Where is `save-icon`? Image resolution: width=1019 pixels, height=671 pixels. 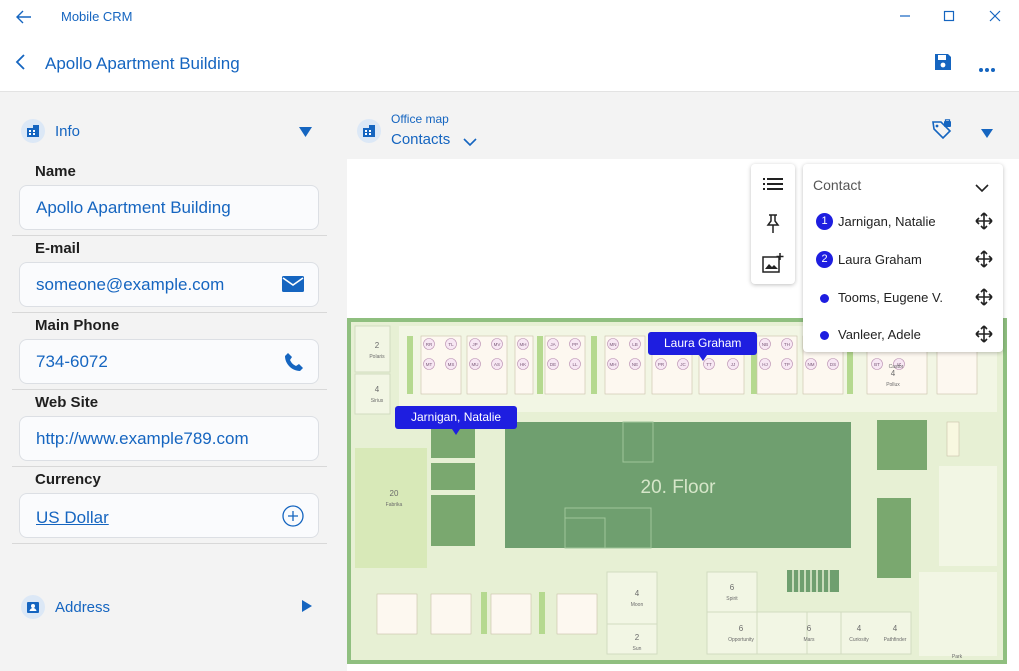
save-icon is located at coordinates (943, 64).